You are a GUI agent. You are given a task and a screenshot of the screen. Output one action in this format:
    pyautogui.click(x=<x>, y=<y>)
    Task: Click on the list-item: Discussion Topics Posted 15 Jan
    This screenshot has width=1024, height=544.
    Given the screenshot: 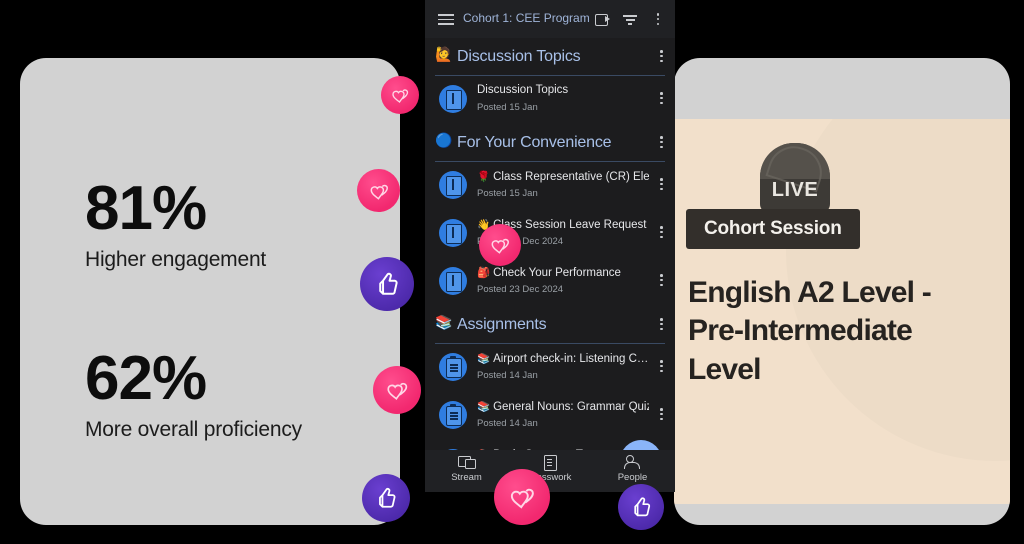 What is the action you would take?
    pyautogui.click(x=550, y=100)
    